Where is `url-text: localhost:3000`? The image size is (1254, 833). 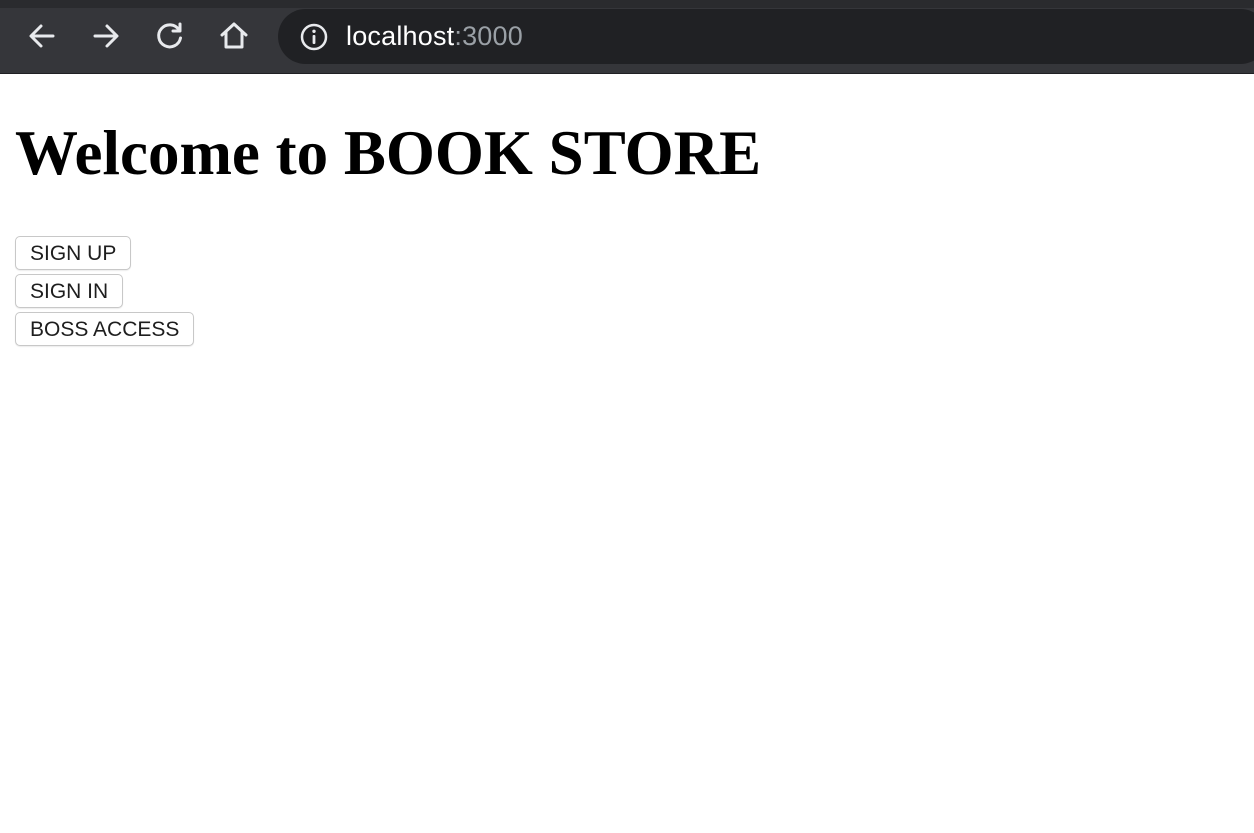
url-text: localhost:3000 is located at coordinates (434, 36).